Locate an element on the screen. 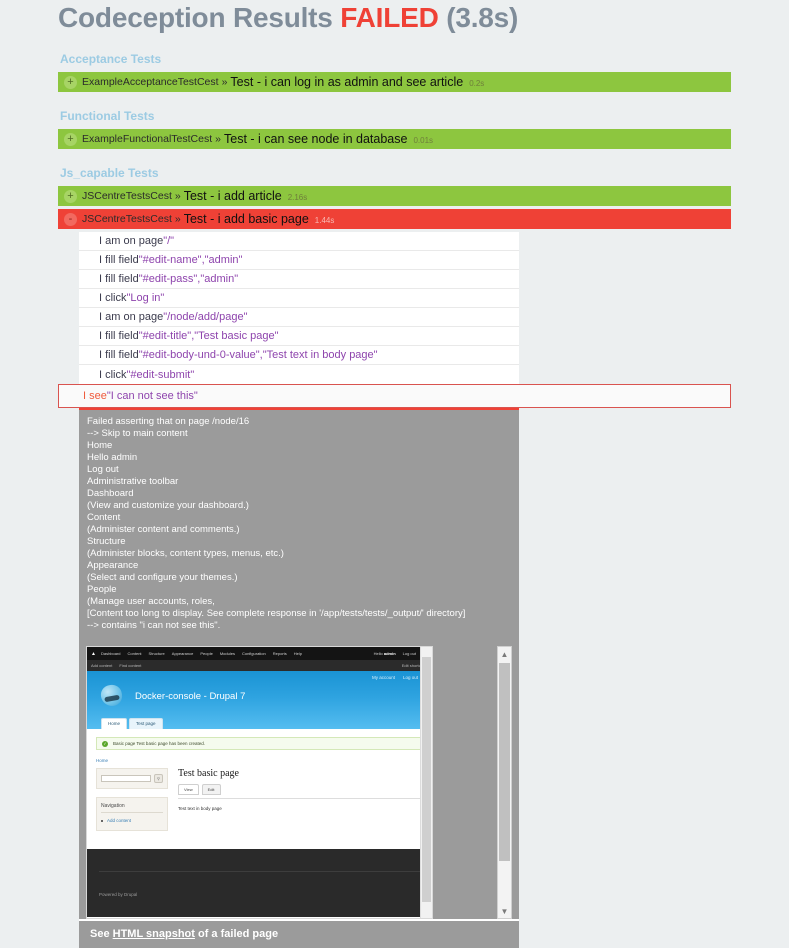  my-account-link: My account is located at coordinates (383, 677).